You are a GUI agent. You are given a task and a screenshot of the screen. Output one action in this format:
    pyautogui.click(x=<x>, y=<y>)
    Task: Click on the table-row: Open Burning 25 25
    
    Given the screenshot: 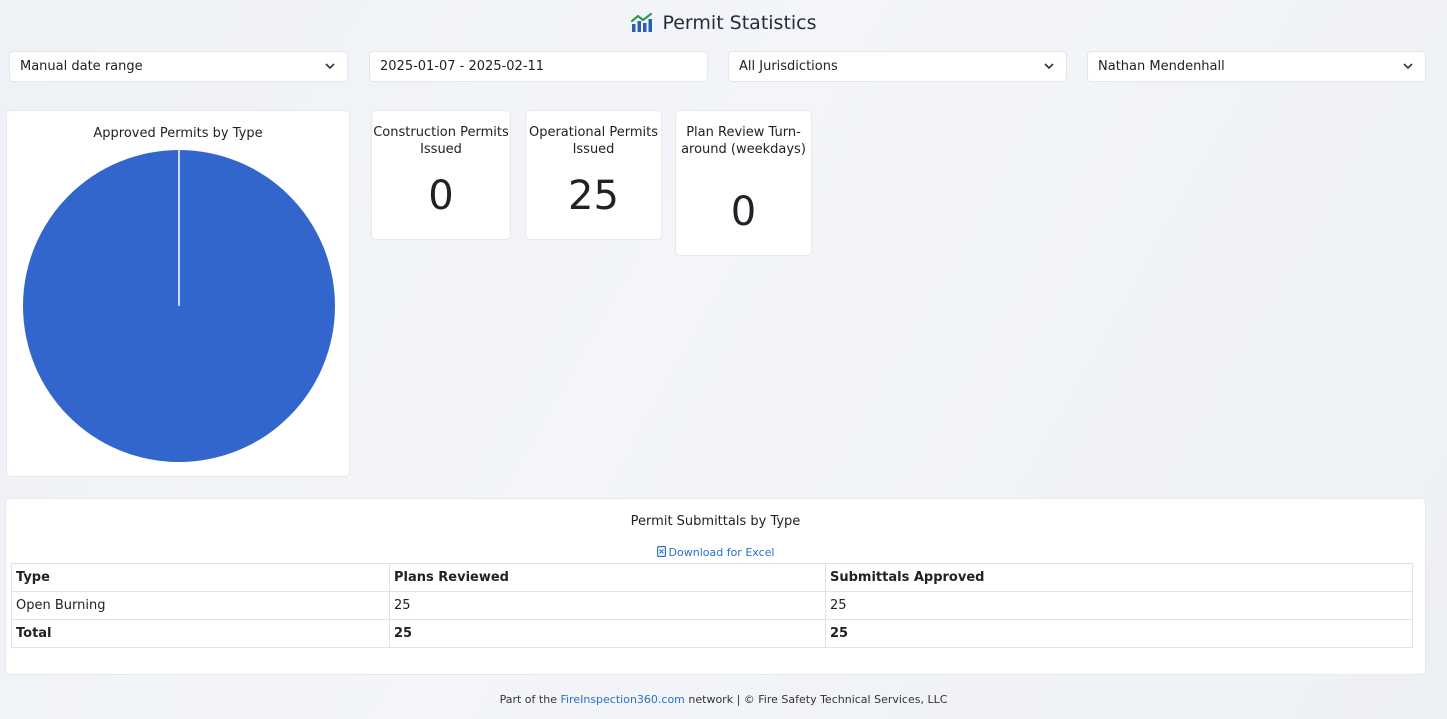 What is the action you would take?
    pyautogui.click(x=712, y=605)
    